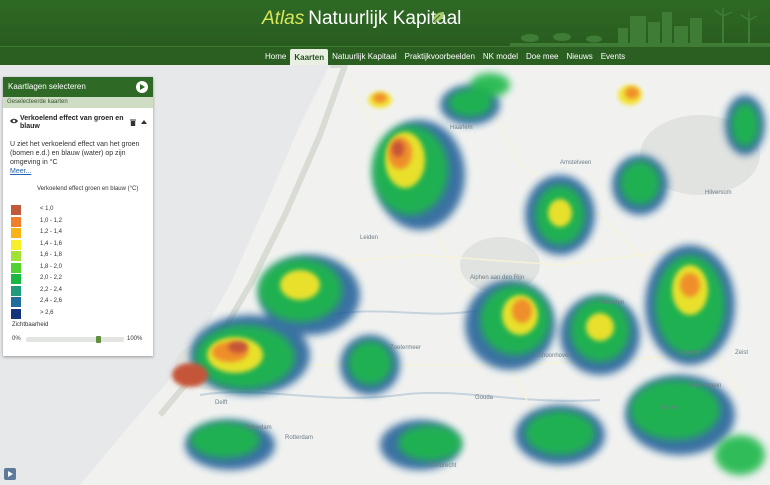 This screenshot has width=770, height=485. What do you see at coordinates (283, 18) in the screenshot?
I see `brand-atlas: Atlas` at bounding box center [283, 18].